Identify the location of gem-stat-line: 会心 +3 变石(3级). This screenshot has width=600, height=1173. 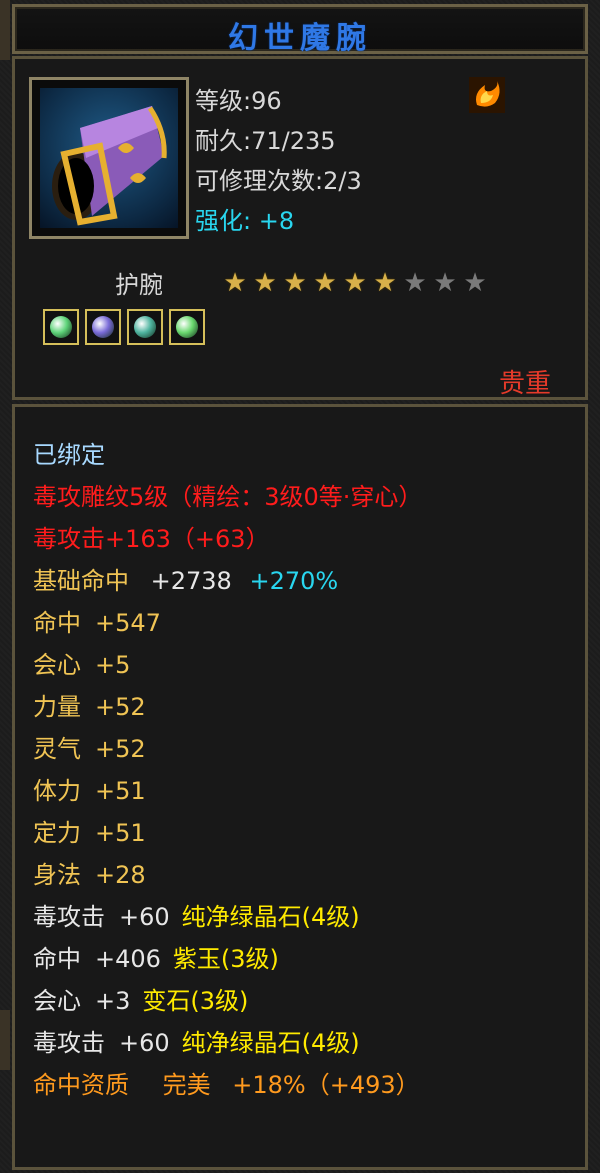
(140, 998).